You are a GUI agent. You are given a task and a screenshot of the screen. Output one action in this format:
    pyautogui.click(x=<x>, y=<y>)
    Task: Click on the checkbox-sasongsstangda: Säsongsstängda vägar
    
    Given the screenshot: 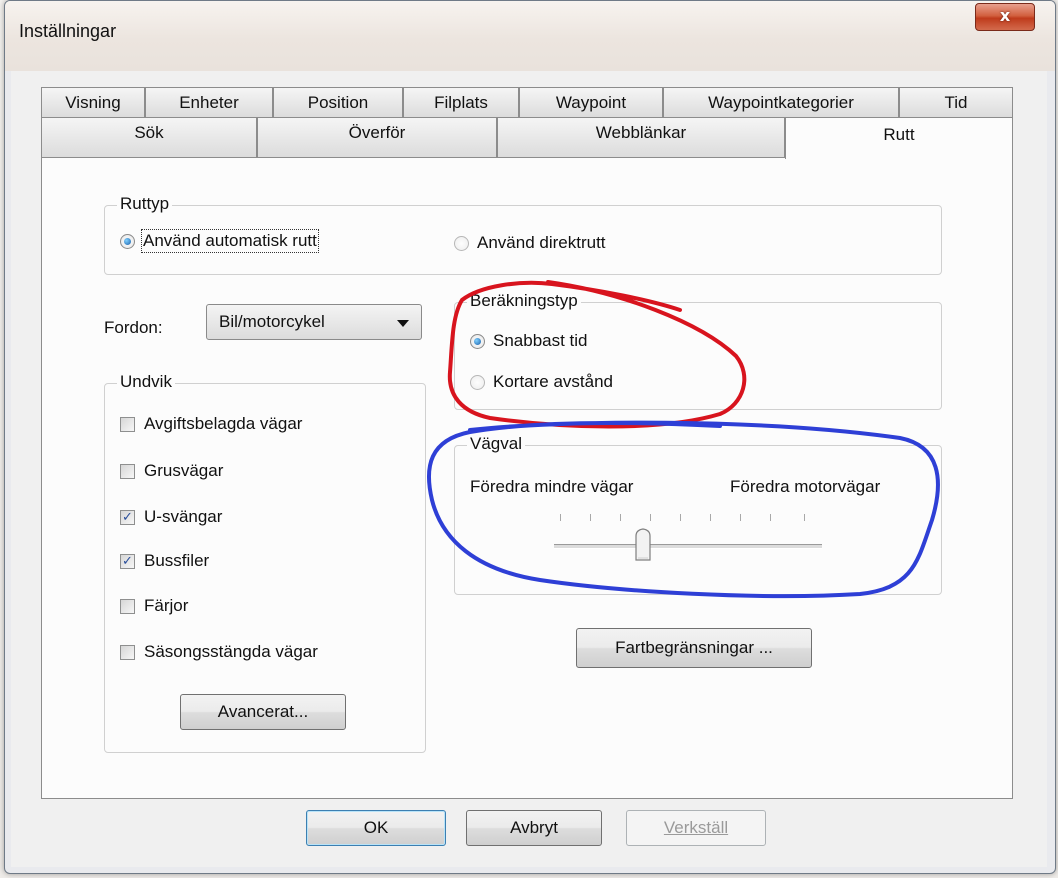 What is the action you would take?
    pyautogui.click(x=219, y=652)
    